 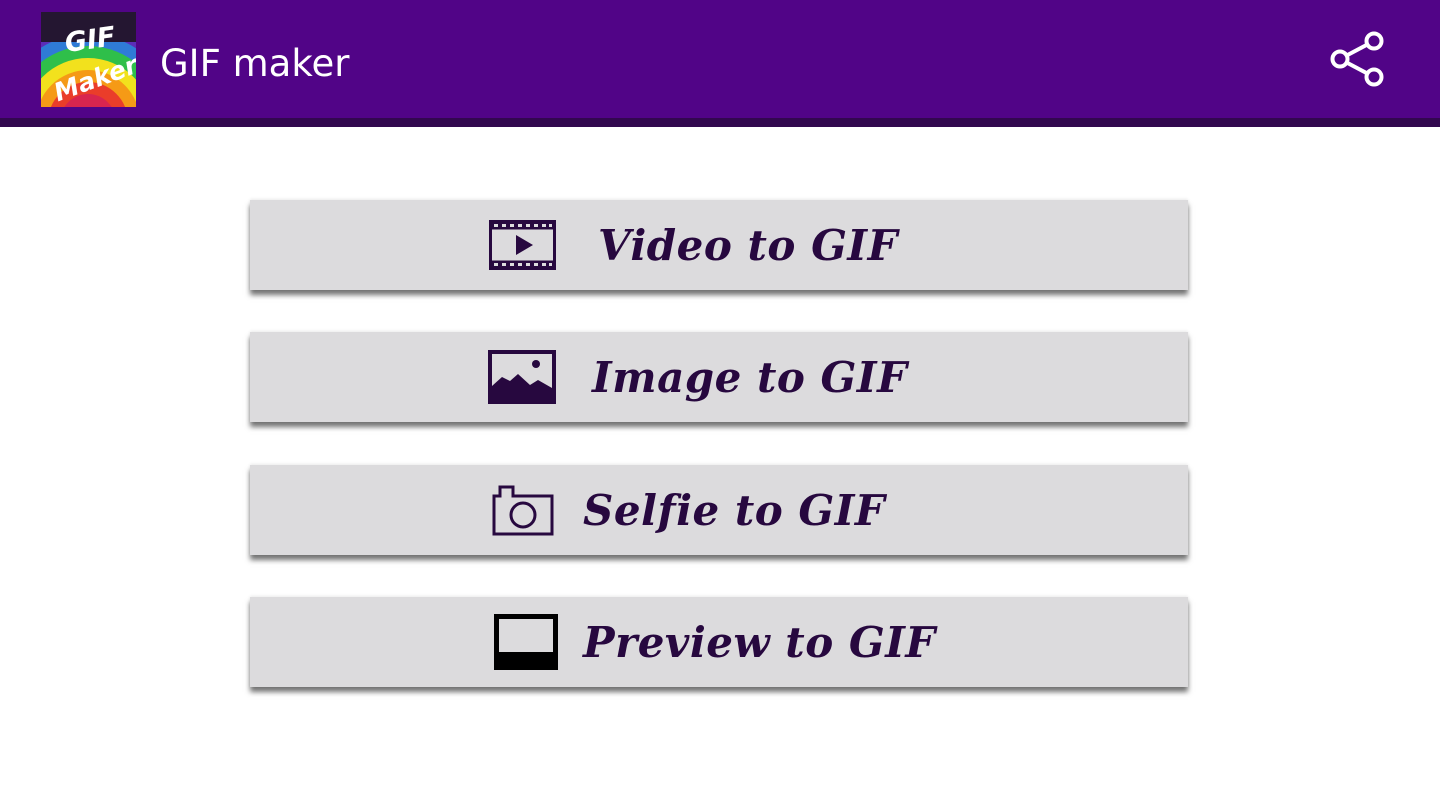 I want to click on image-to-gif-button: Image to GIF, so click(x=719, y=377).